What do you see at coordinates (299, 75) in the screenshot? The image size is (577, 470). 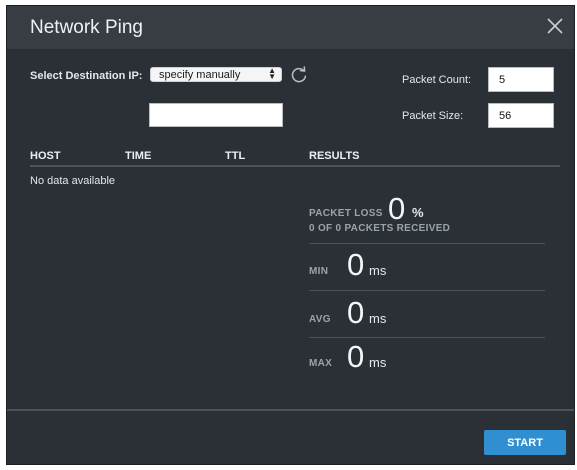 I see `refresh-icon` at bounding box center [299, 75].